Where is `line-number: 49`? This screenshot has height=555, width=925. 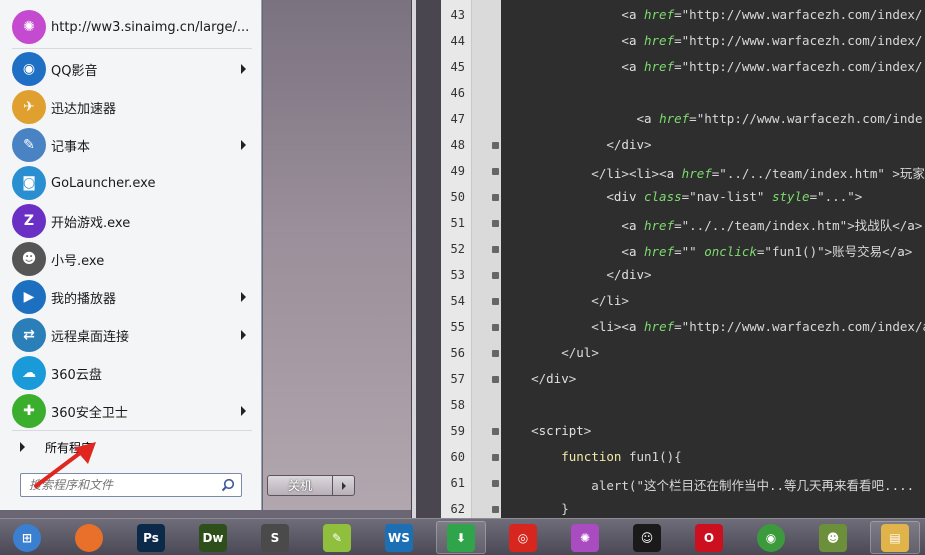
line-number: 49 is located at coordinates (457, 171).